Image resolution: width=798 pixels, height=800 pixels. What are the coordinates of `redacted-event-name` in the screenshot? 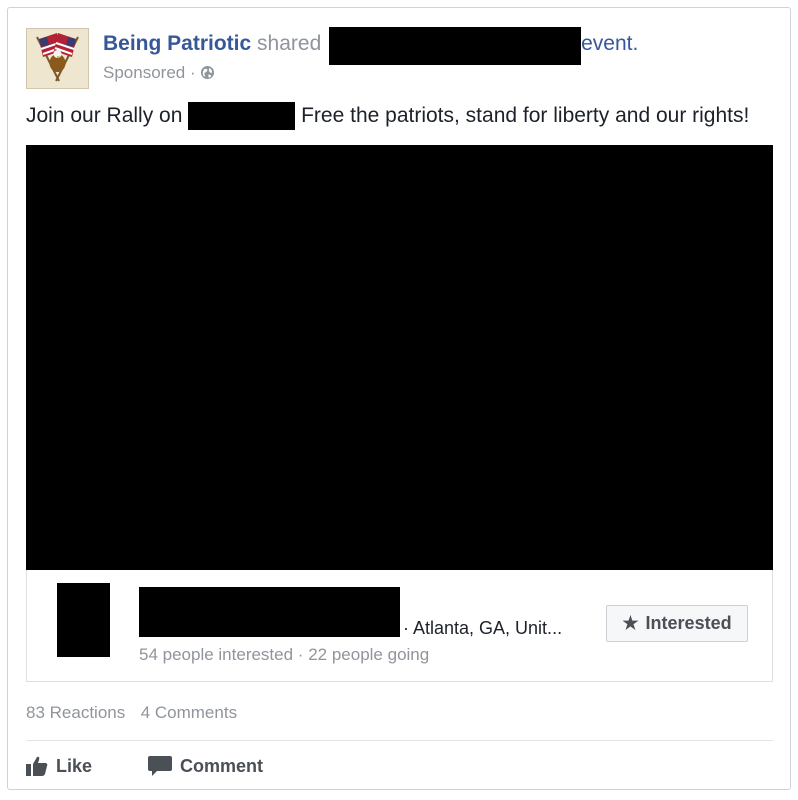 It's located at (455, 46).